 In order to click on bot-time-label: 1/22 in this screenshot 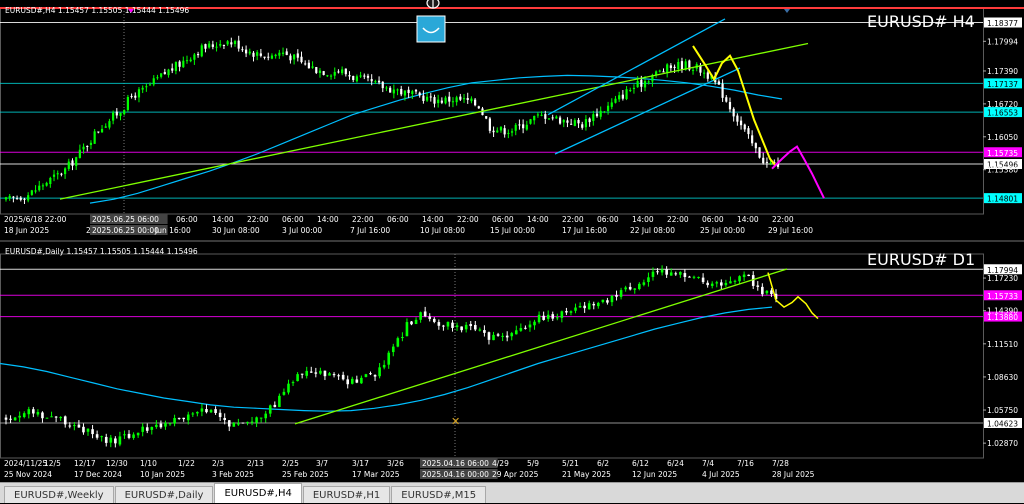, I will do `click(186, 463)`.